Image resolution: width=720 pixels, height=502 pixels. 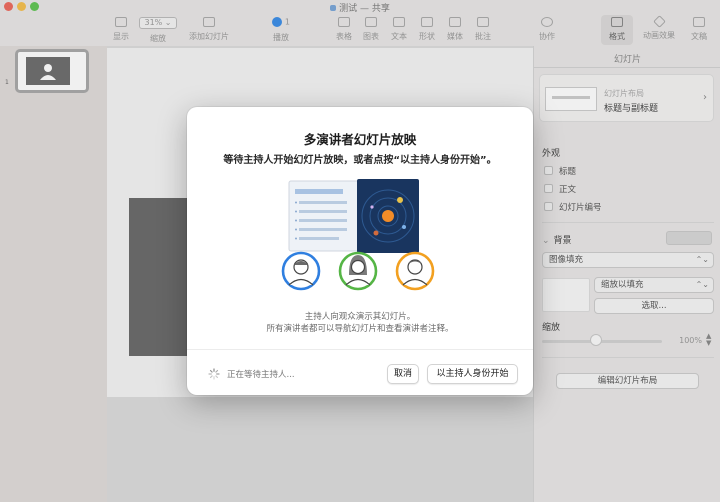 What do you see at coordinates (360, 349) in the screenshot?
I see `divider` at bounding box center [360, 349].